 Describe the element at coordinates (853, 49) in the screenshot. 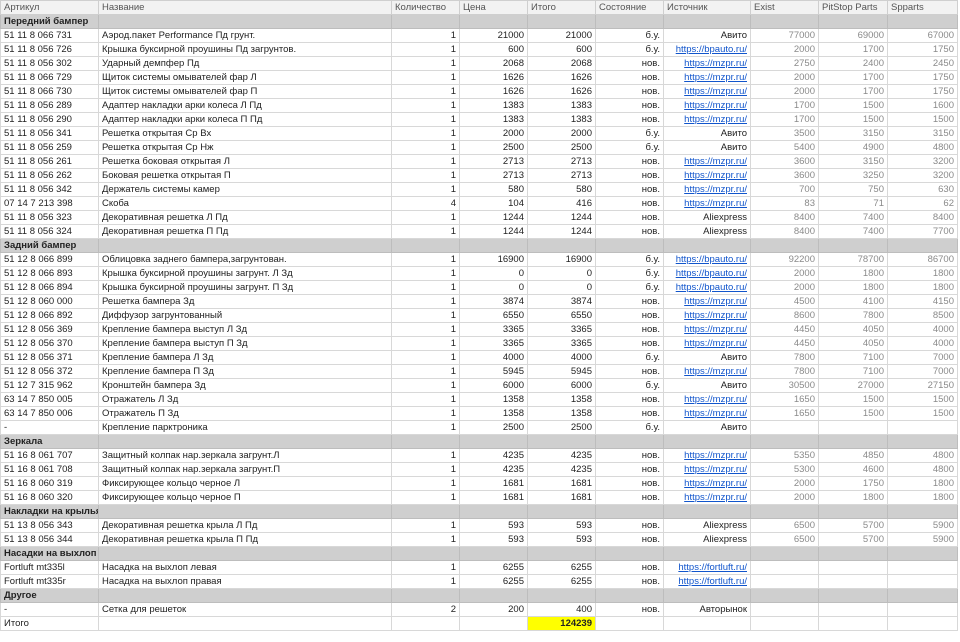

I see `col-pitstop-cell: 1700` at that location.